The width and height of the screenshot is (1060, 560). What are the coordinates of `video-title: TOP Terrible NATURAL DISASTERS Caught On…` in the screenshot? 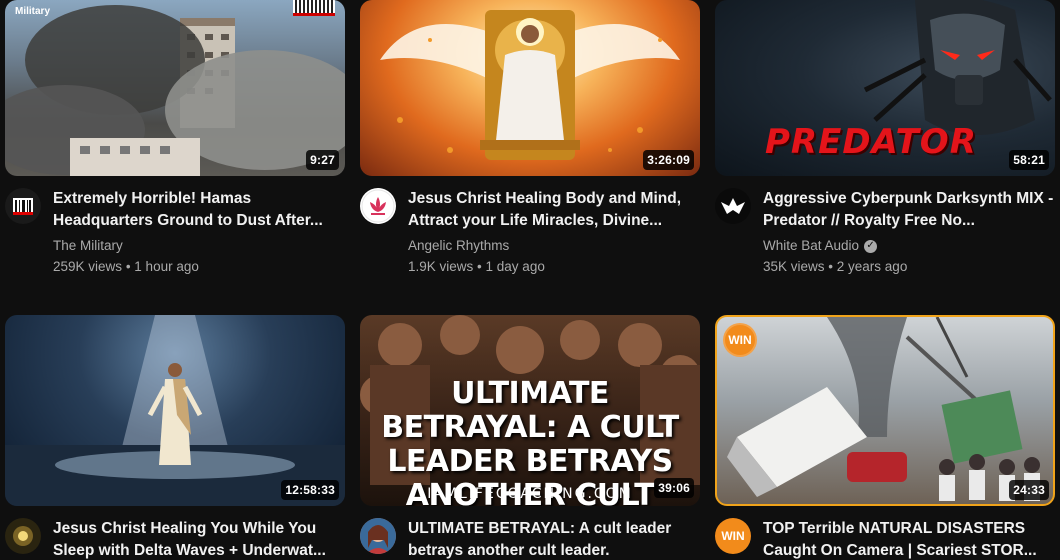 It's located at (909, 539).